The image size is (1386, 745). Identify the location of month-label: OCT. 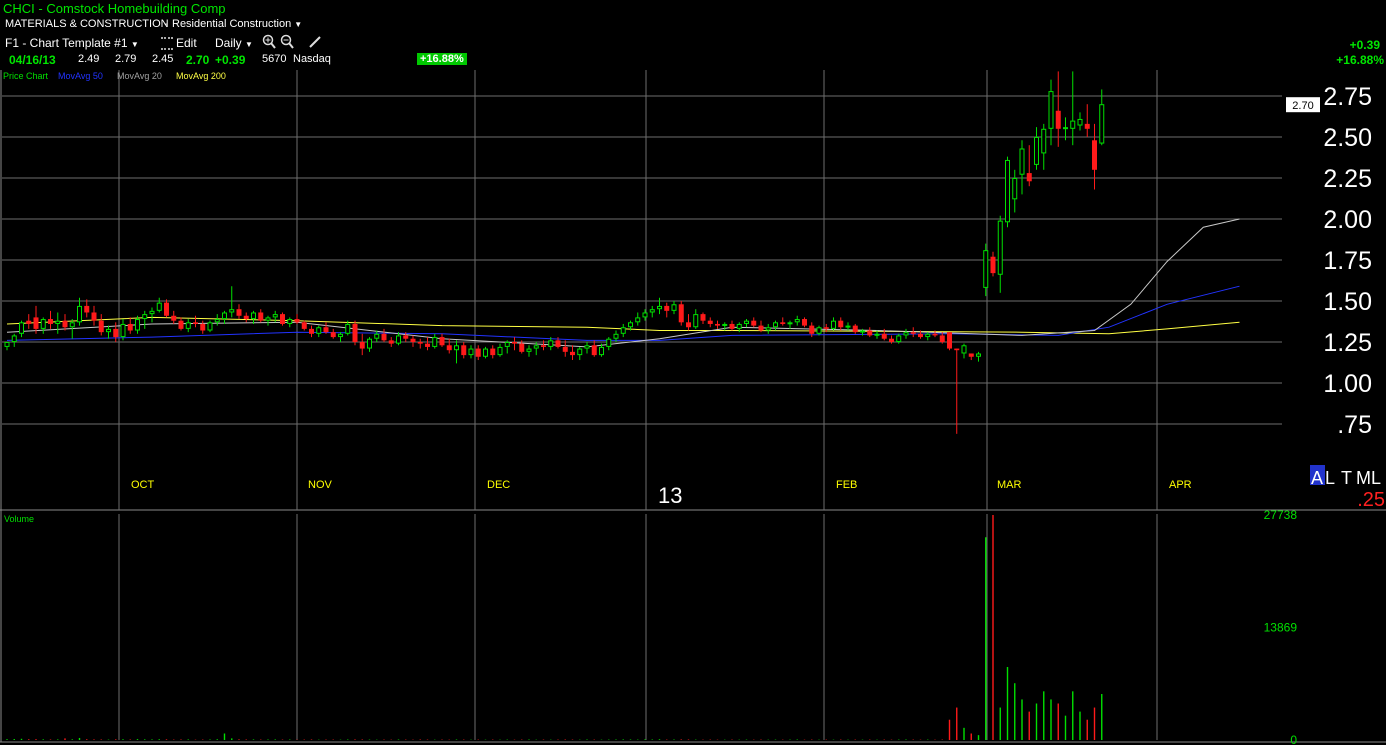
(143, 485).